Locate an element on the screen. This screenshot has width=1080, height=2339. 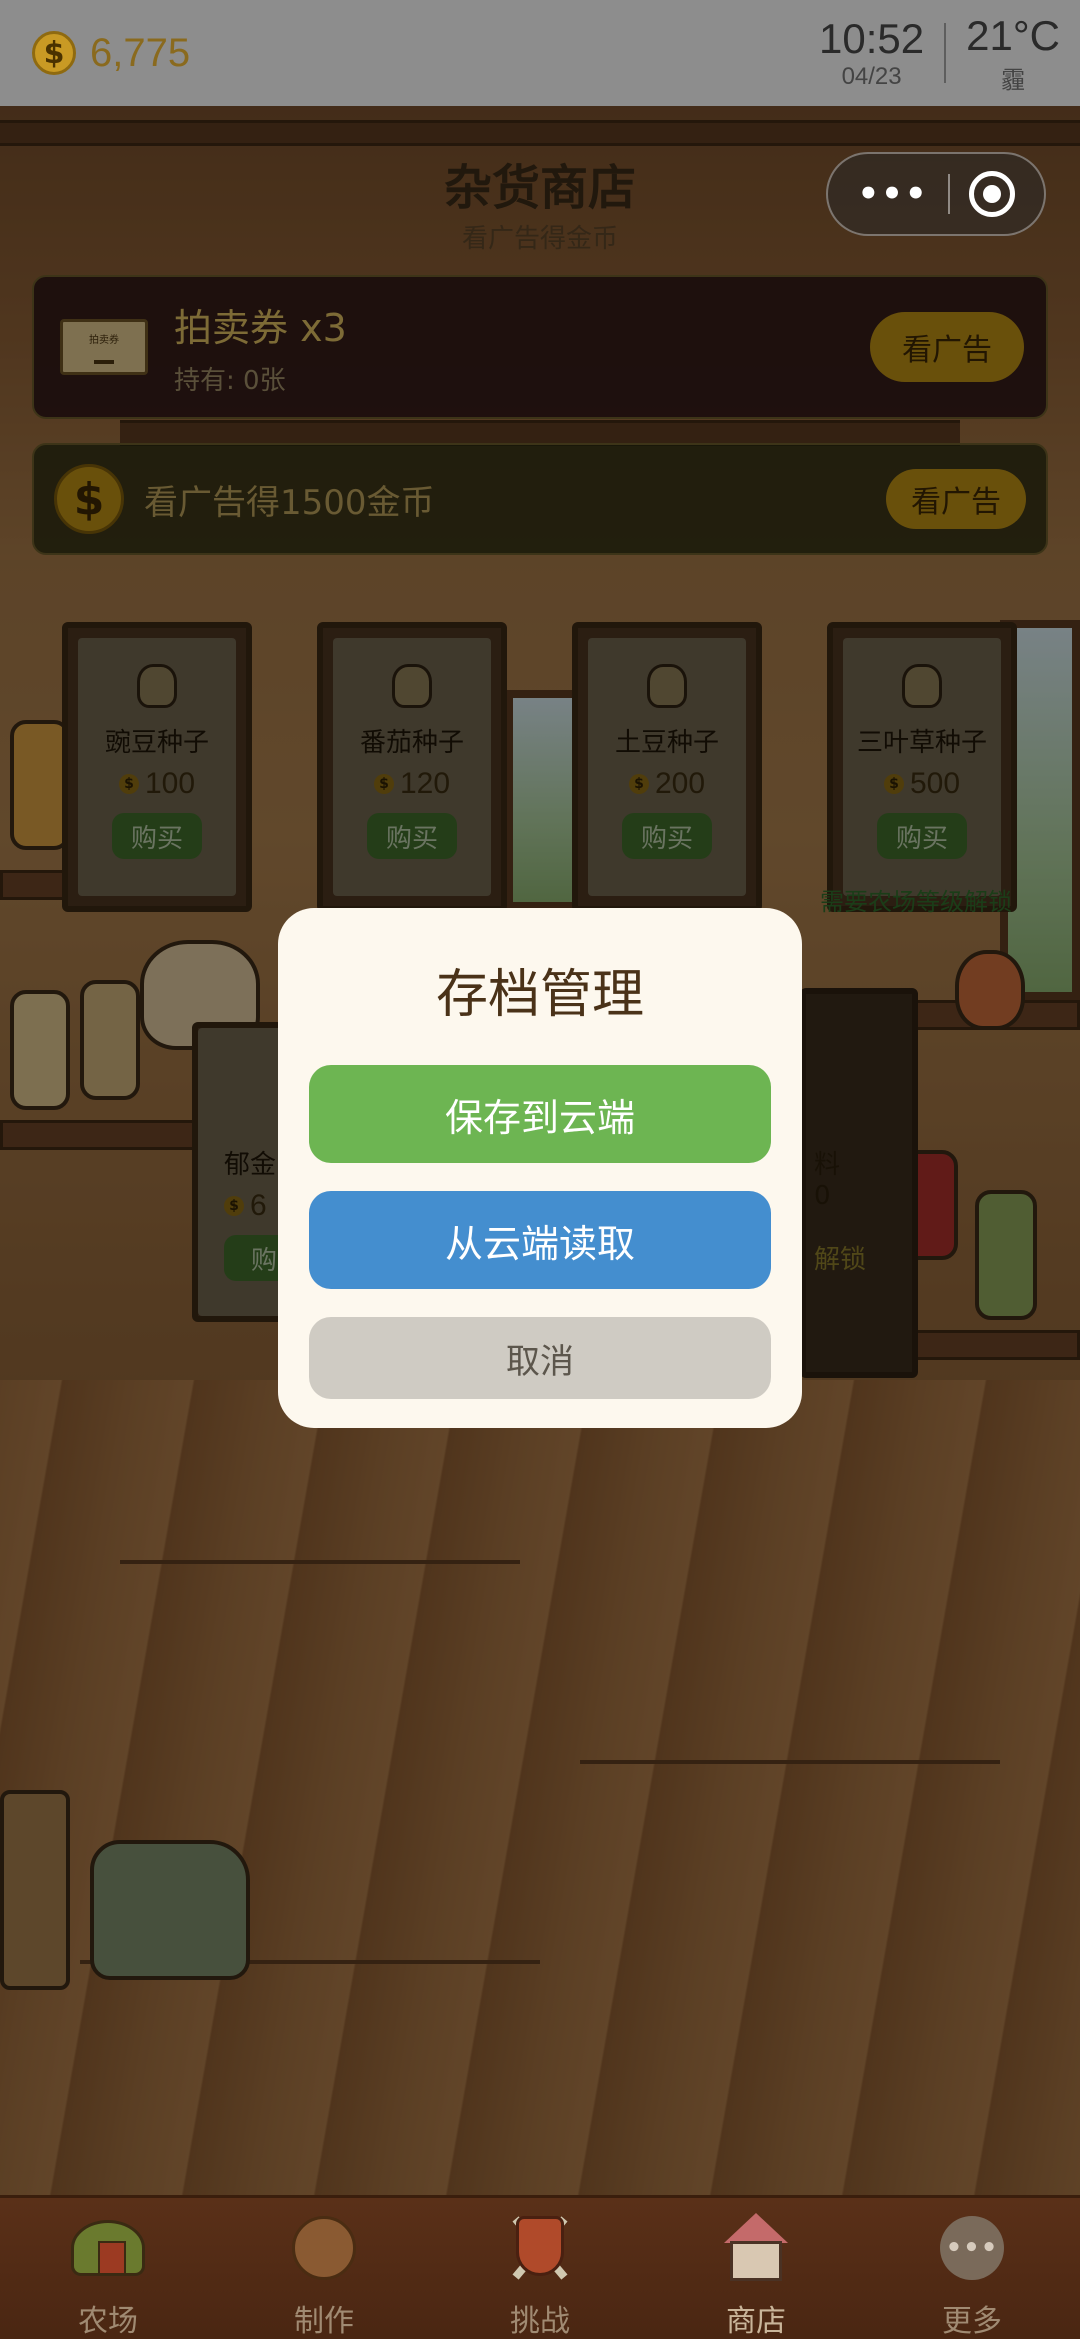
challenge-icon is located at coordinates (540, 2248).